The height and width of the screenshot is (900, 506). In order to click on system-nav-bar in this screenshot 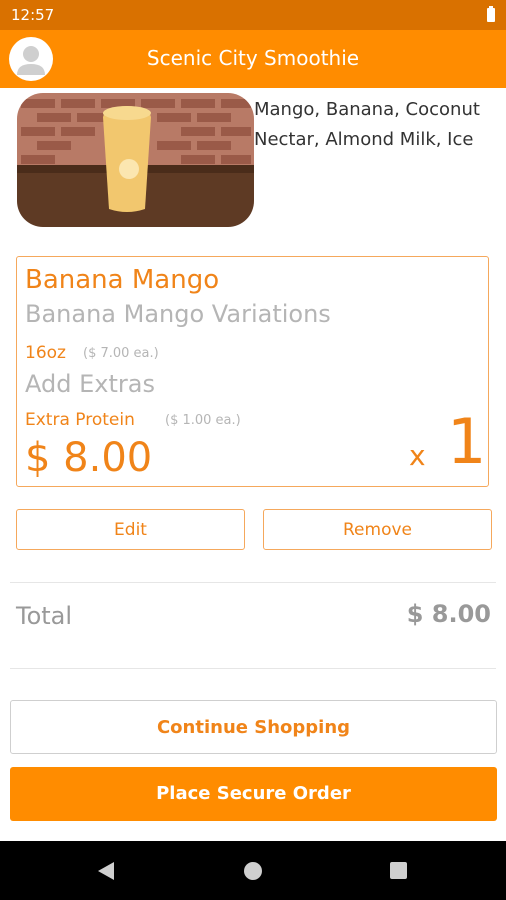, I will do `click(253, 870)`.